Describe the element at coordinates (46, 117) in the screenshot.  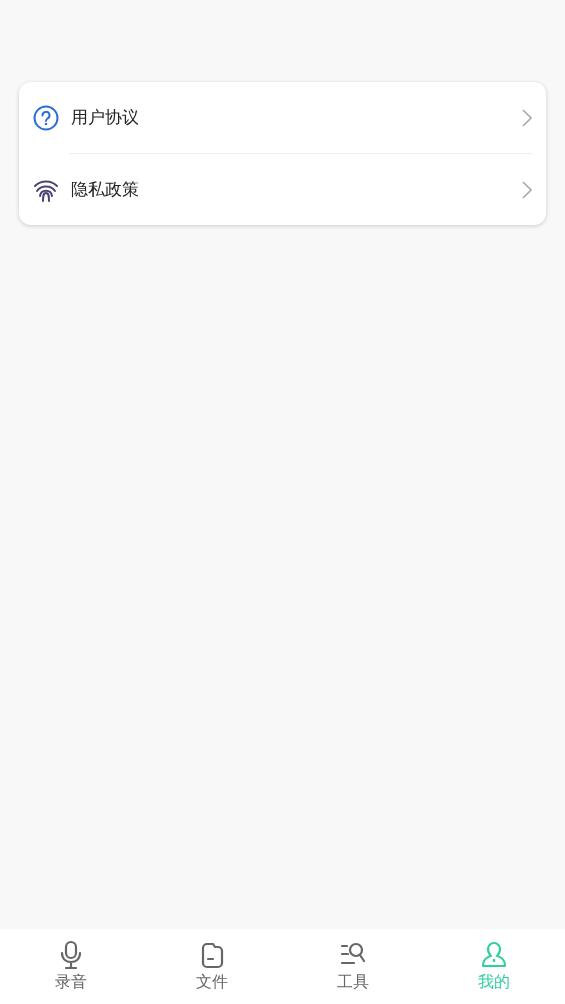
I see `help-icon` at that location.